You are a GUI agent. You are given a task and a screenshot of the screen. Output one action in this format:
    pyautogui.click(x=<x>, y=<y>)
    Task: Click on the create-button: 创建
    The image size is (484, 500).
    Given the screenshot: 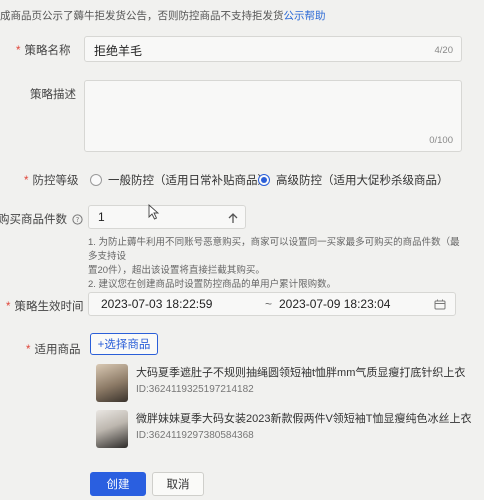 What is the action you would take?
    pyautogui.click(x=118, y=484)
    